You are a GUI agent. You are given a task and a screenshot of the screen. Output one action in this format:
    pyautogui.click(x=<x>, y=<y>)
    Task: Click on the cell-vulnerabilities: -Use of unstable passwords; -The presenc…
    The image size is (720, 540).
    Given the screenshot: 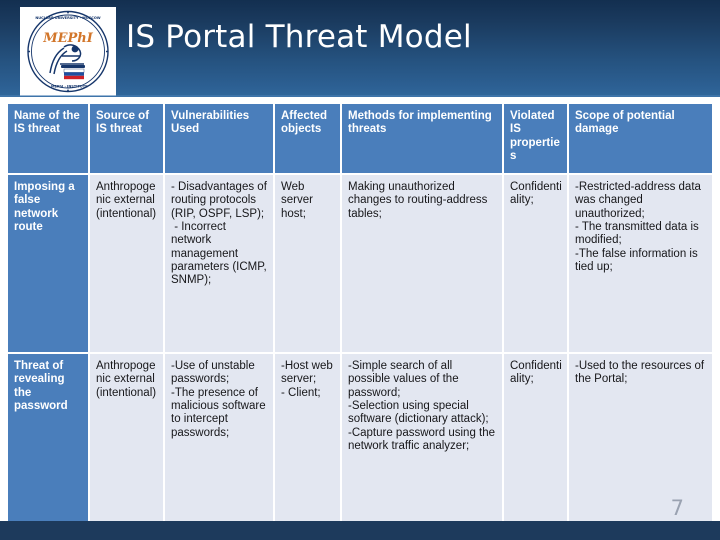 What is the action you would take?
    pyautogui.click(x=220, y=440)
    